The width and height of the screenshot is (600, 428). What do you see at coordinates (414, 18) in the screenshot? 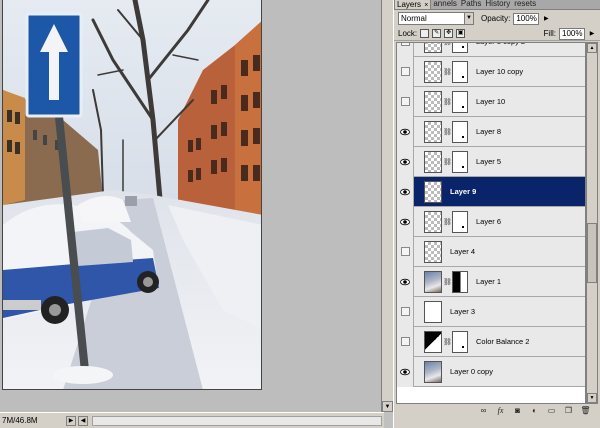
I see `blend-mode-value: Normal` at bounding box center [414, 18].